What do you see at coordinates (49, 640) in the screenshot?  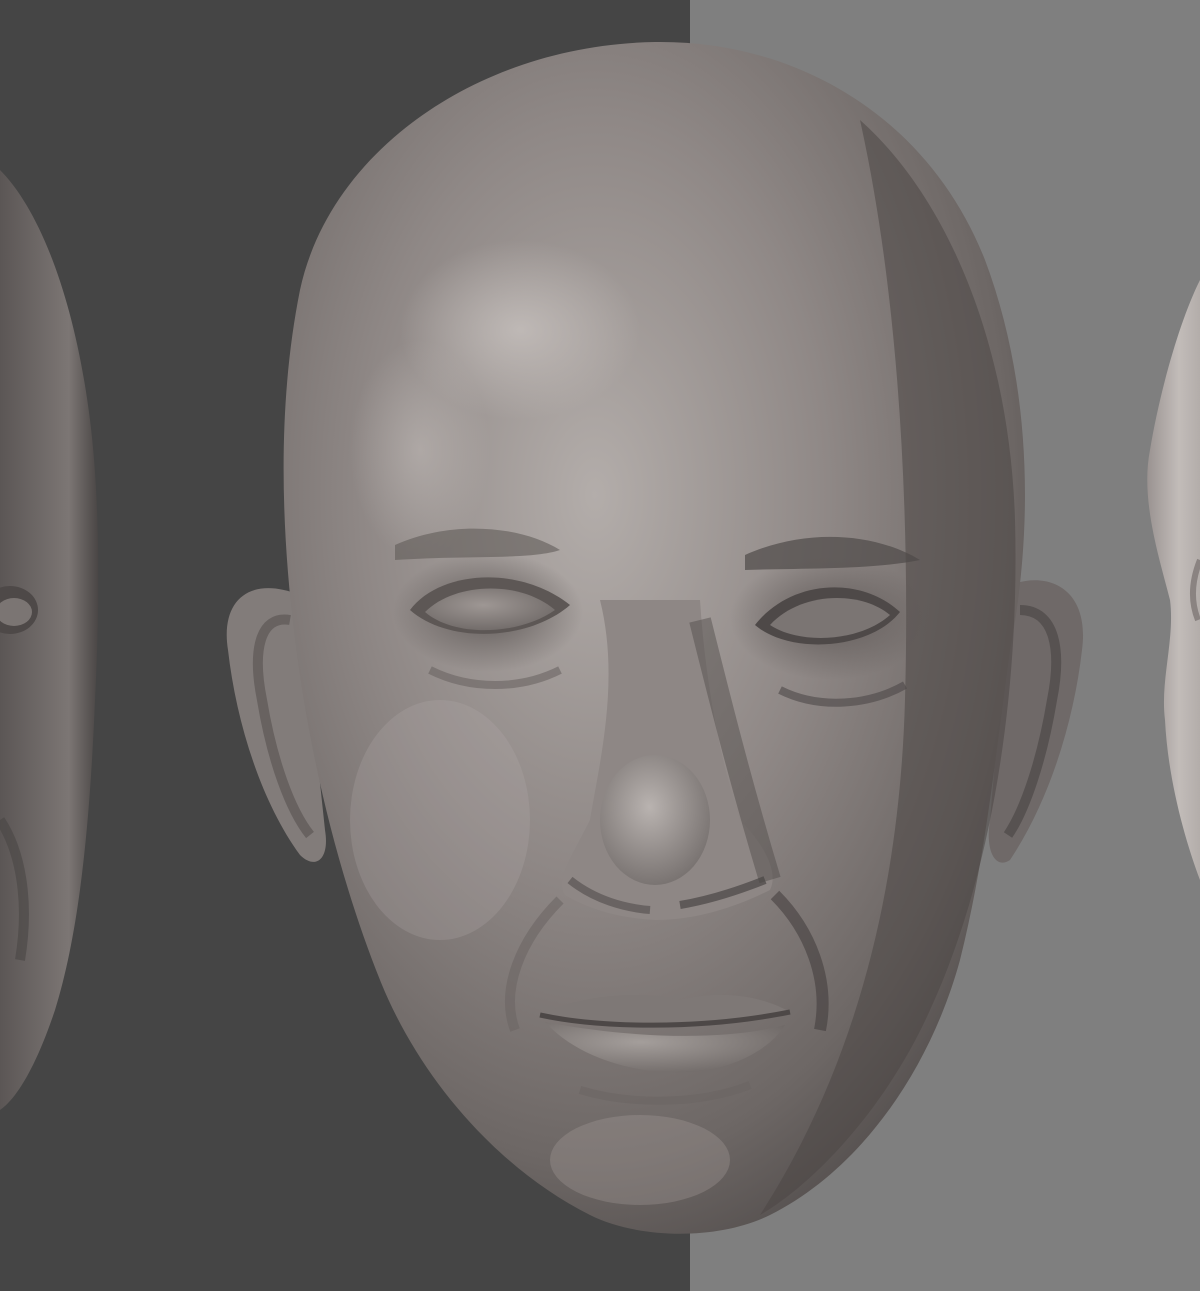 I see `left-head-partial` at bounding box center [49, 640].